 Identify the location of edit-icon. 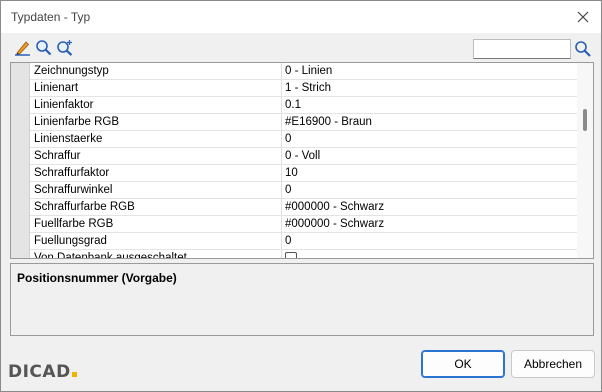
(22, 47).